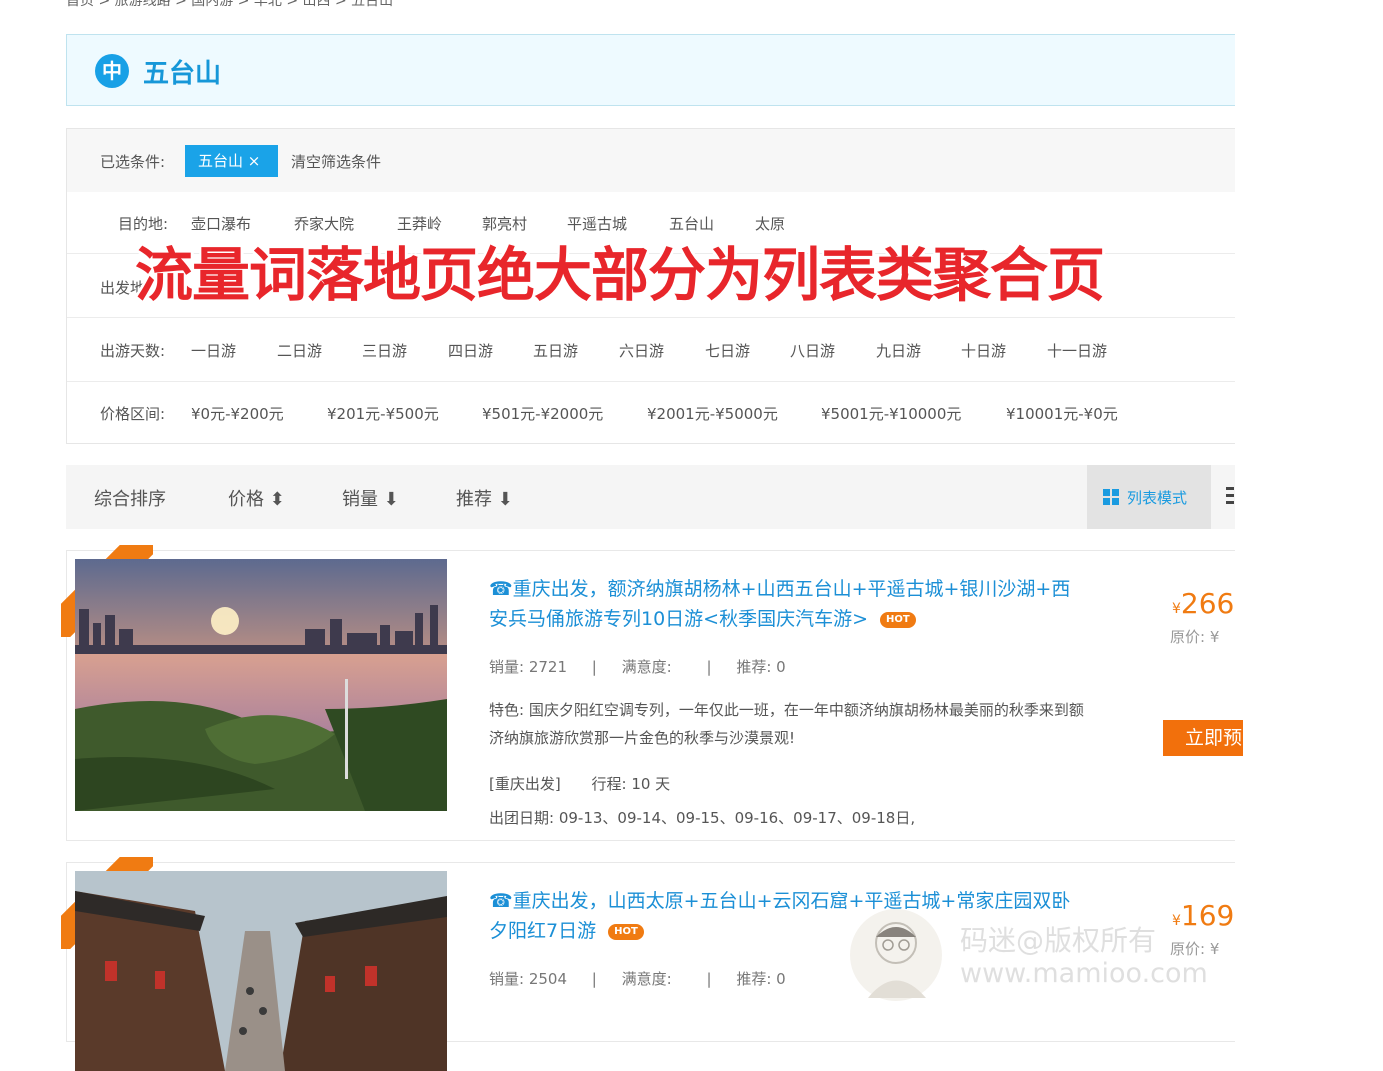 The image size is (1383, 1071). I want to click on price-range-option: ¥2001元-¥5000元, so click(712, 413).